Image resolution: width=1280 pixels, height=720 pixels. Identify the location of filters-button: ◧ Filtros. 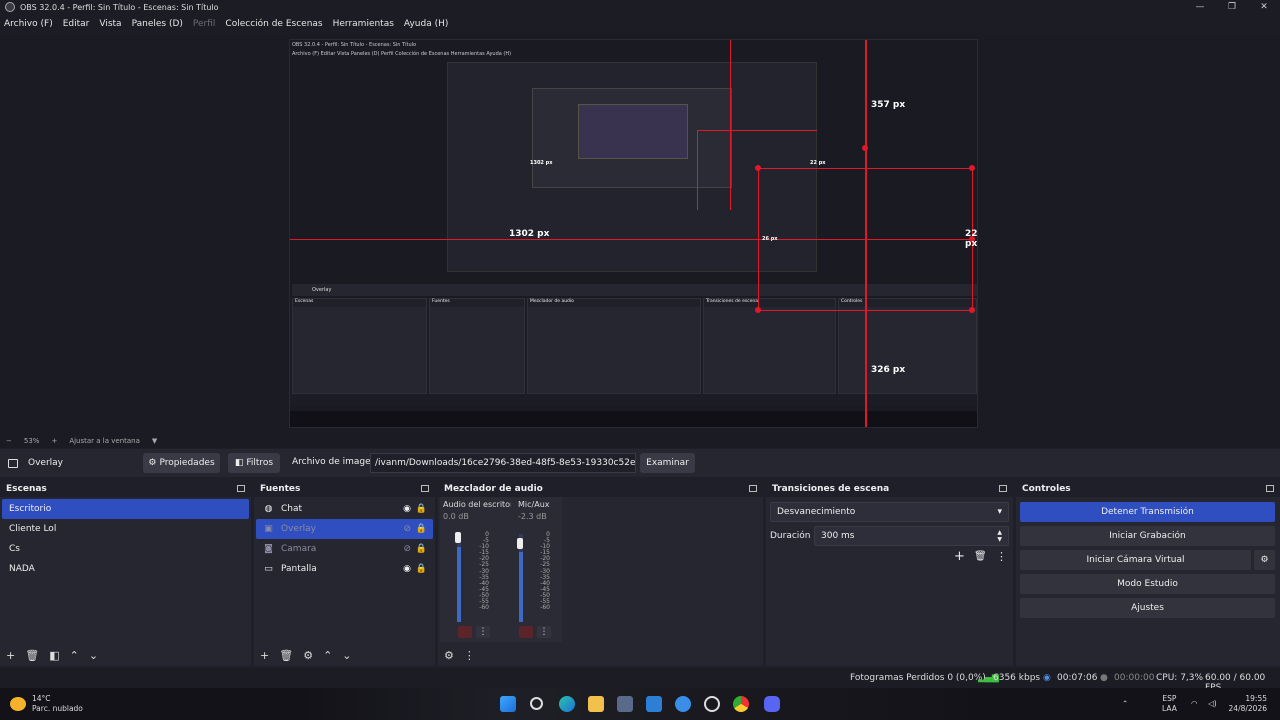
(254, 463).